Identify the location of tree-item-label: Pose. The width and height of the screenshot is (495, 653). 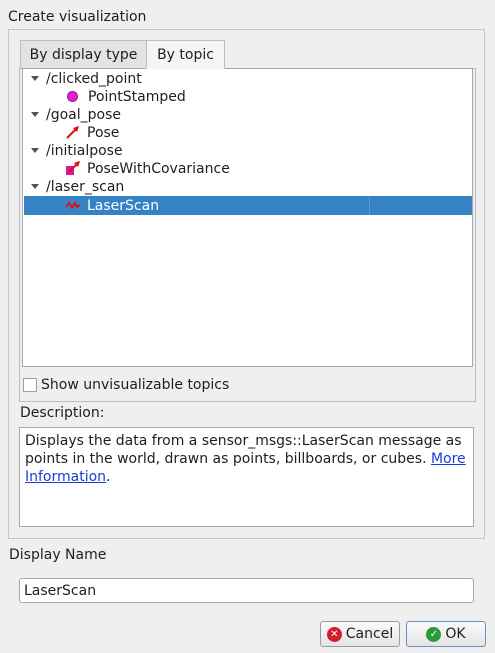
(103, 133).